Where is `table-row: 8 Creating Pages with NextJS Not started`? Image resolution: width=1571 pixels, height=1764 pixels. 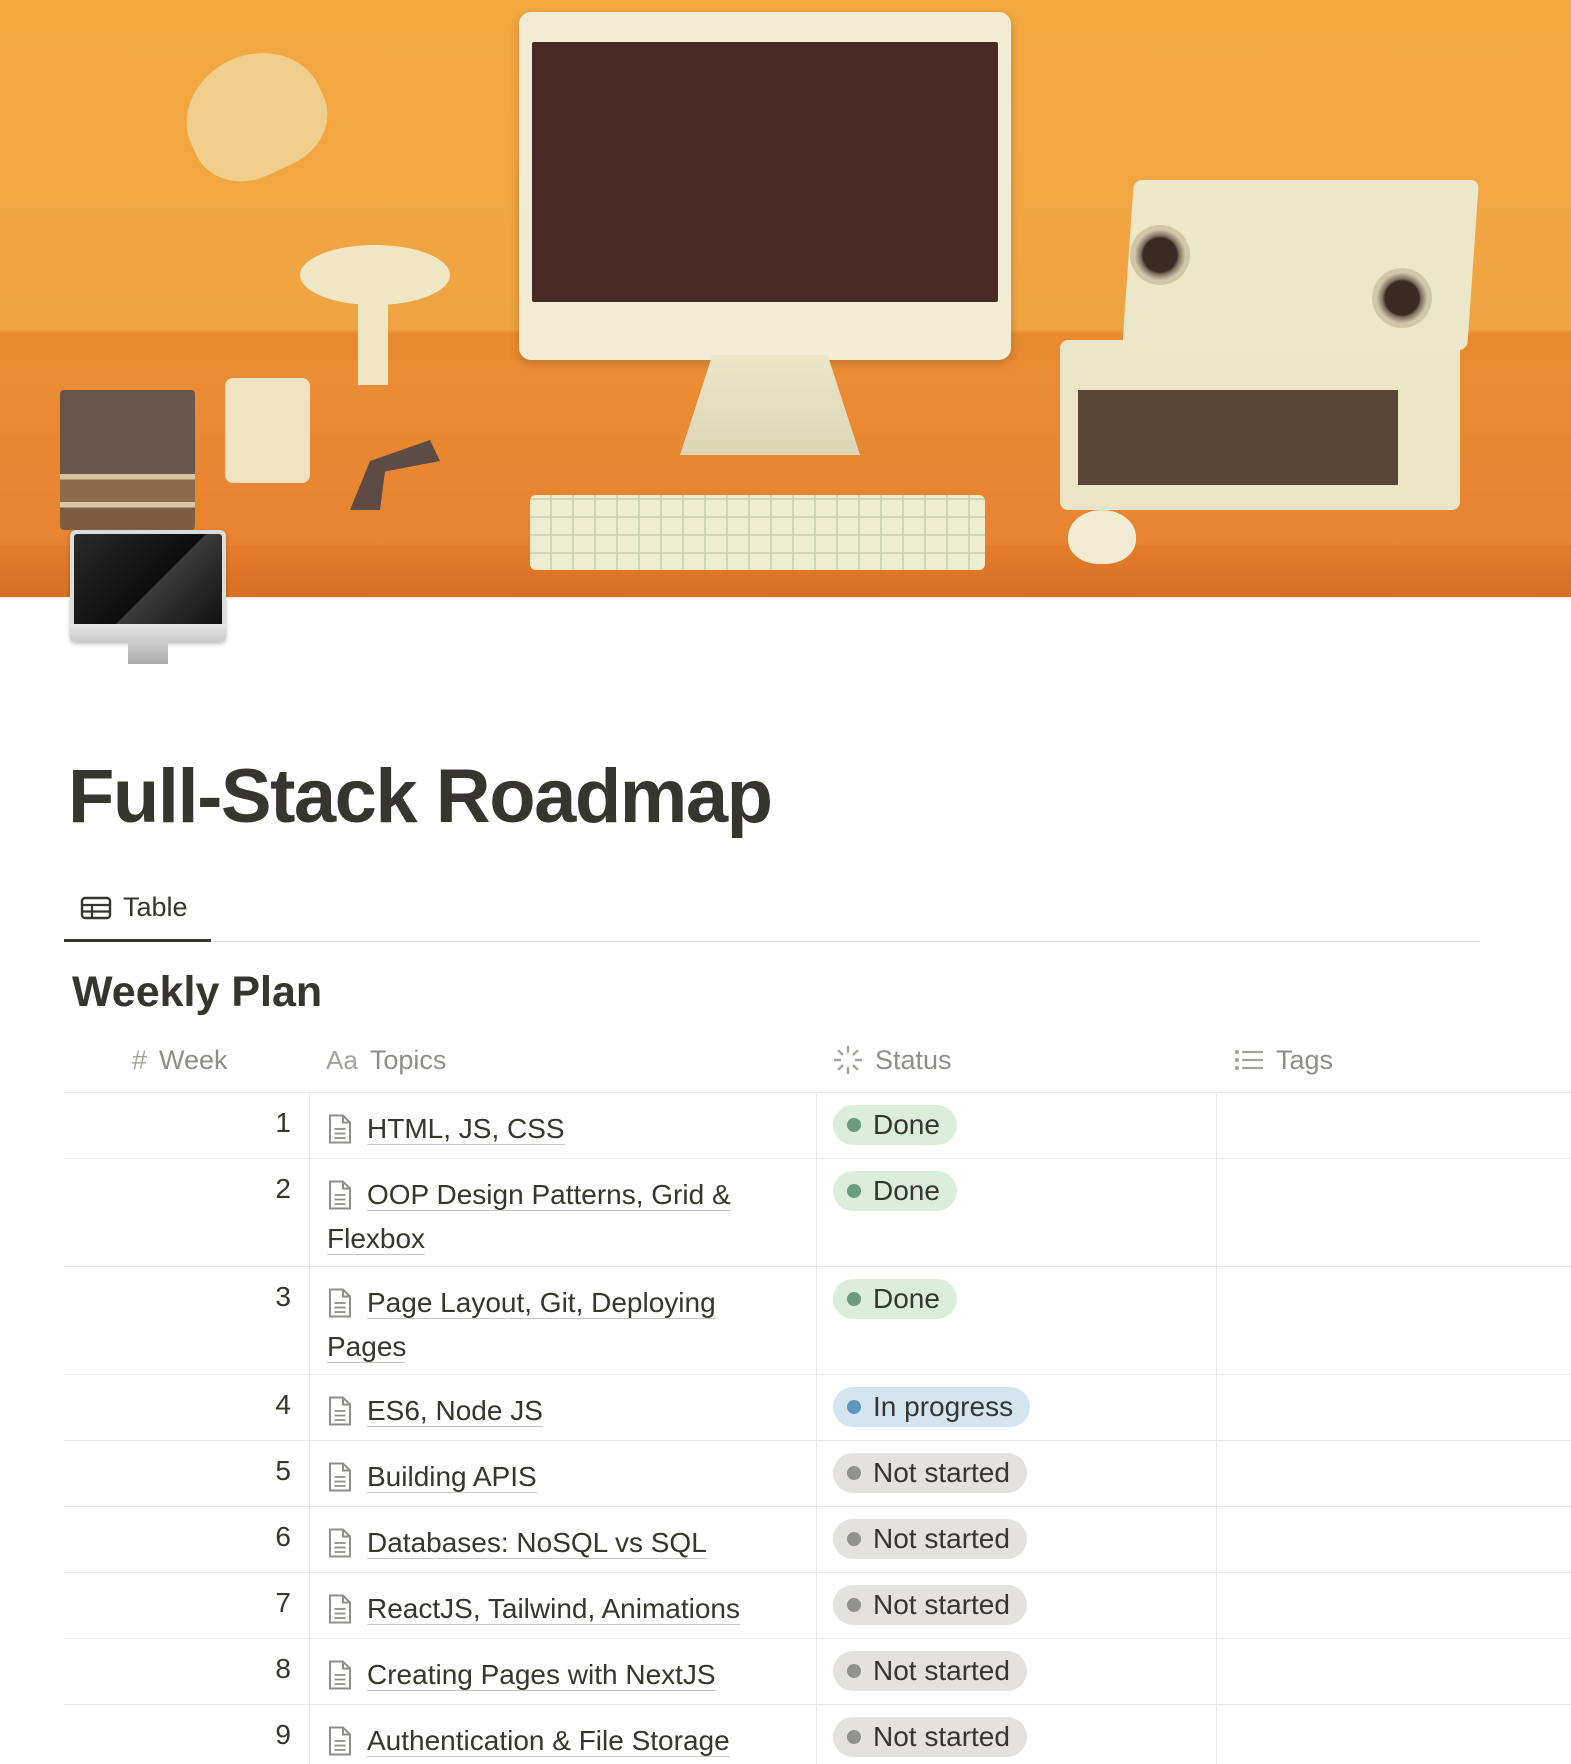 table-row: 8 Creating Pages with NextJS Not started is located at coordinates (817, 1672).